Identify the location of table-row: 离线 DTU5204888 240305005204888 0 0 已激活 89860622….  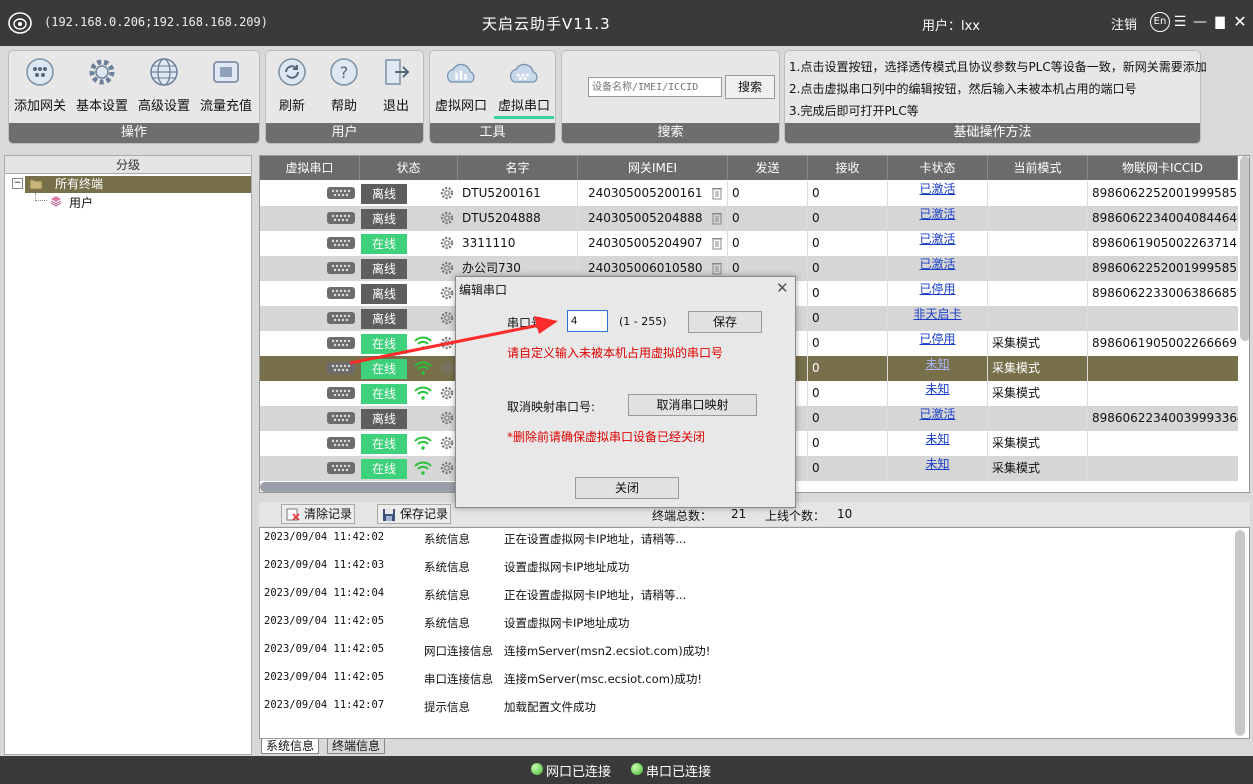
(749, 218).